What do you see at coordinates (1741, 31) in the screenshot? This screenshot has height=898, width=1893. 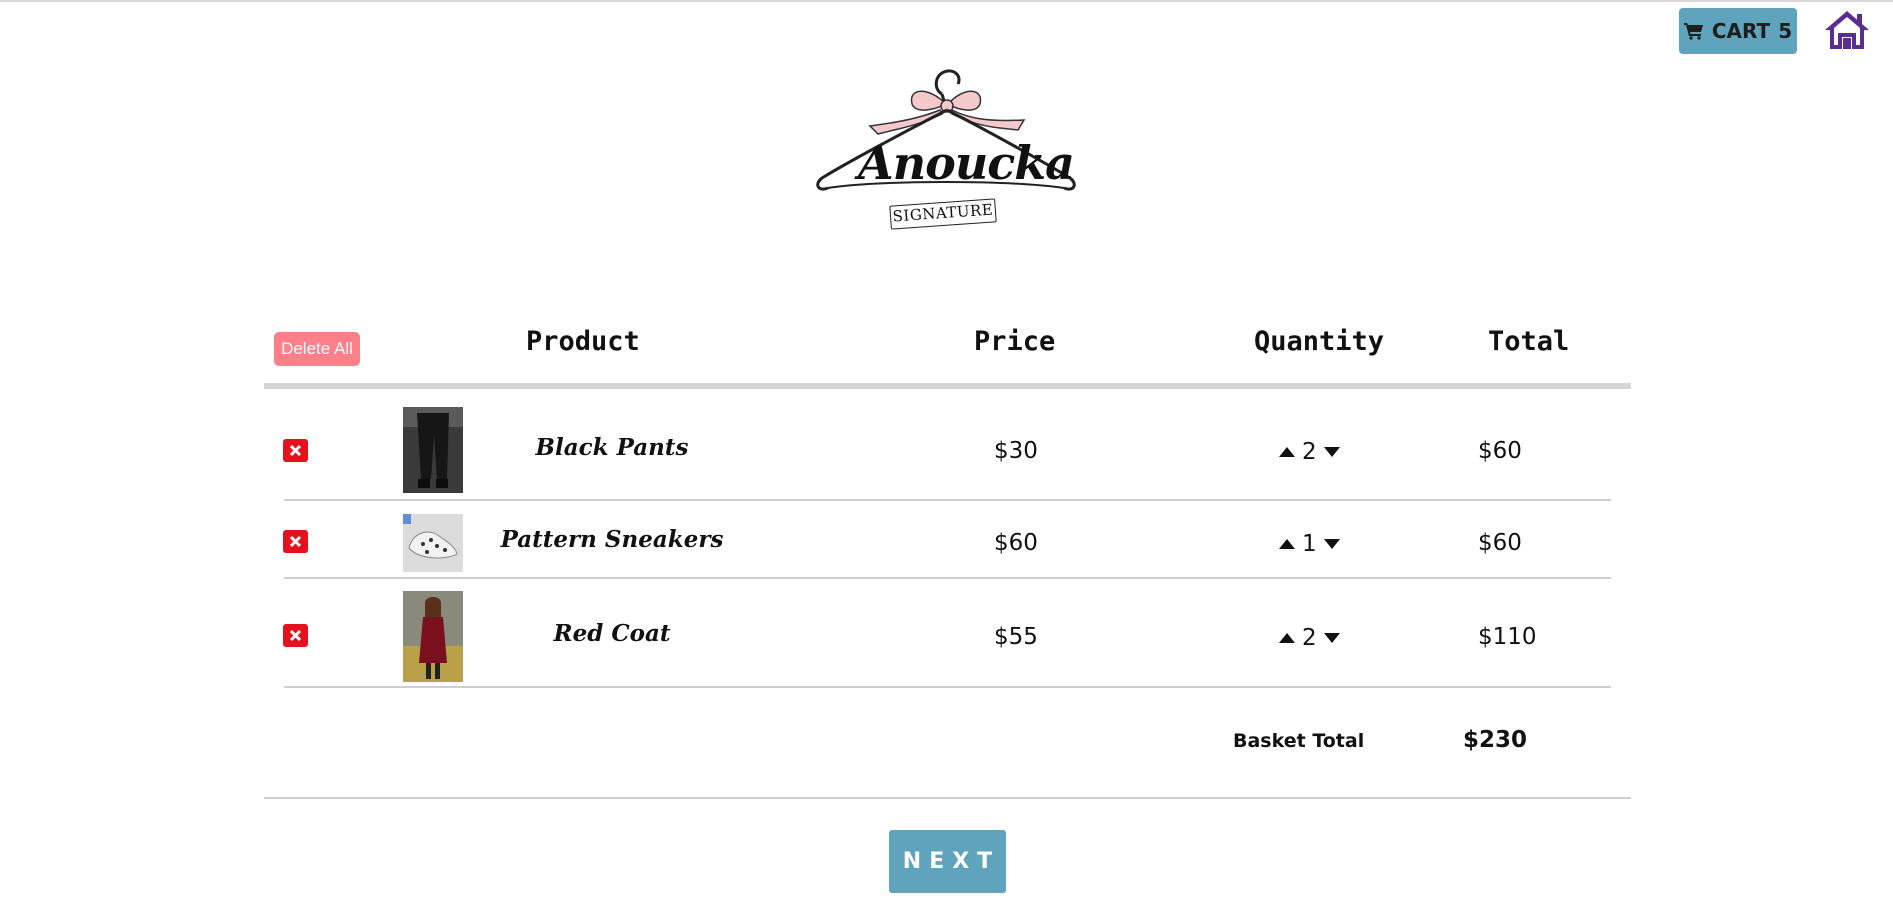 I see `cart-label: CART` at bounding box center [1741, 31].